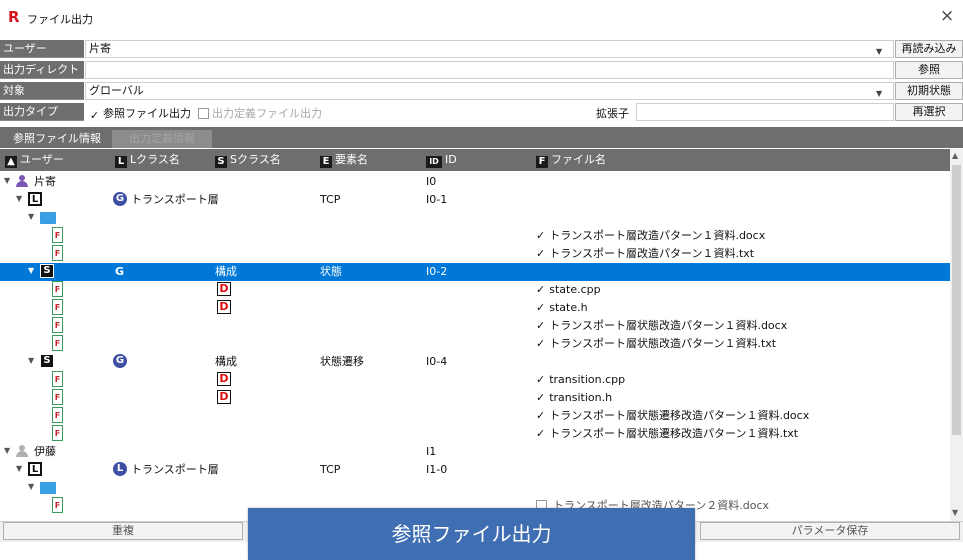 The height and width of the screenshot is (560, 963). I want to click on file-entry: ✓ トランスポート層状態遷移改造パターン１資料.txt, so click(667, 434).